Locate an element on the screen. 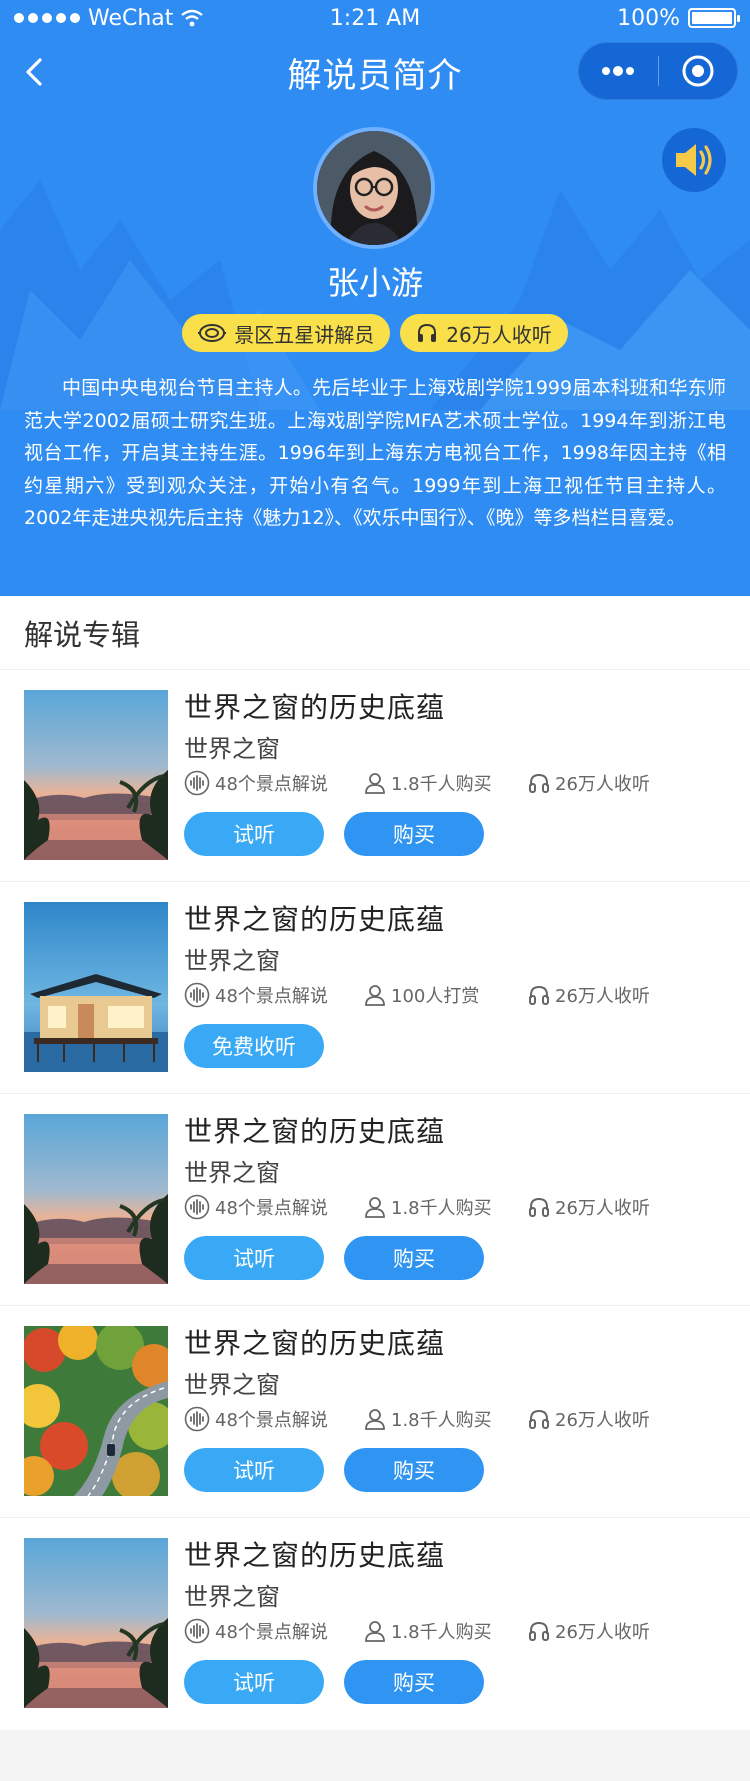  audio-toggle-button is located at coordinates (694, 160).